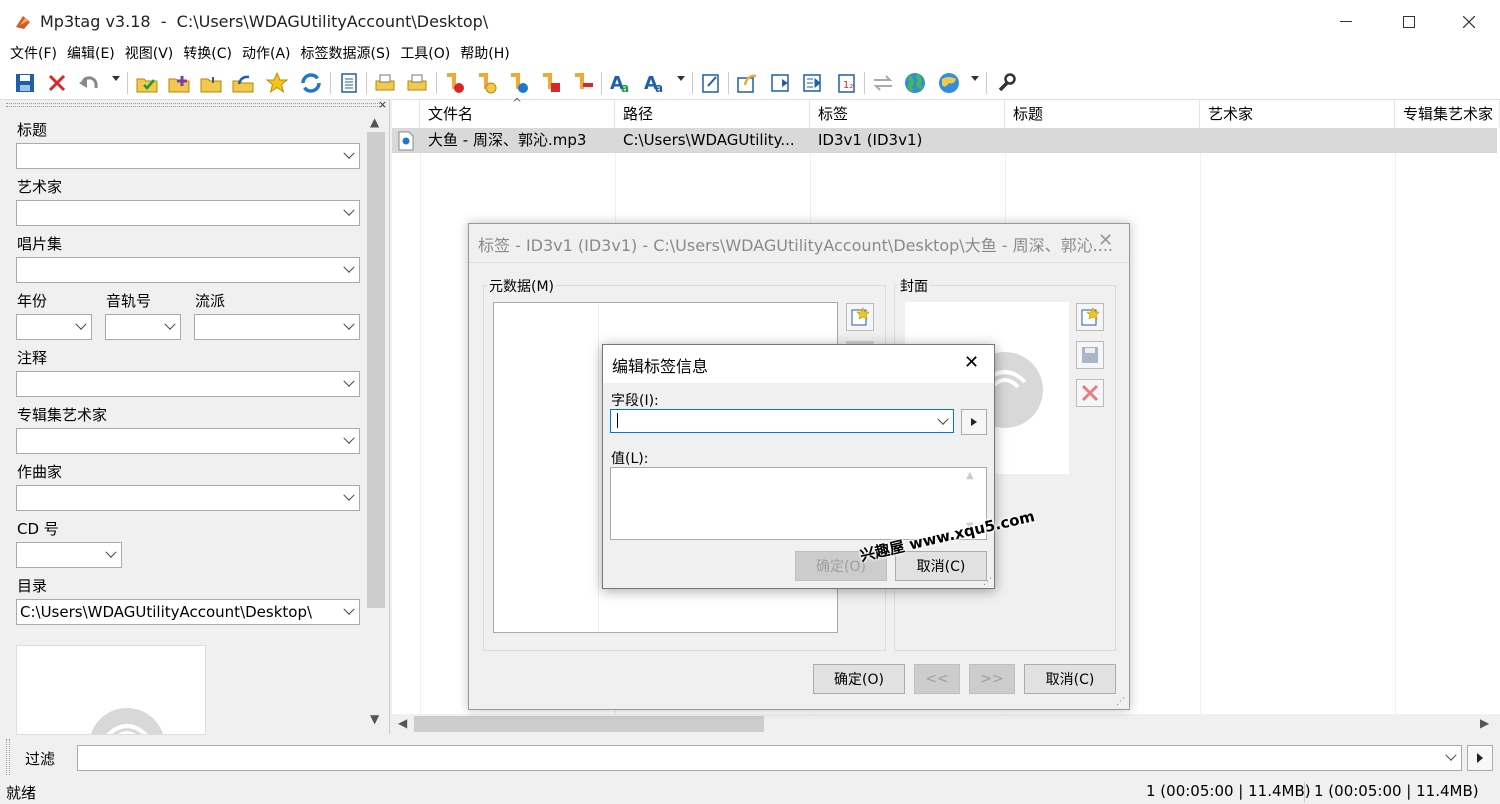  What do you see at coordinates (116, 78) in the screenshot?
I see `undo-dropdown-icon` at bounding box center [116, 78].